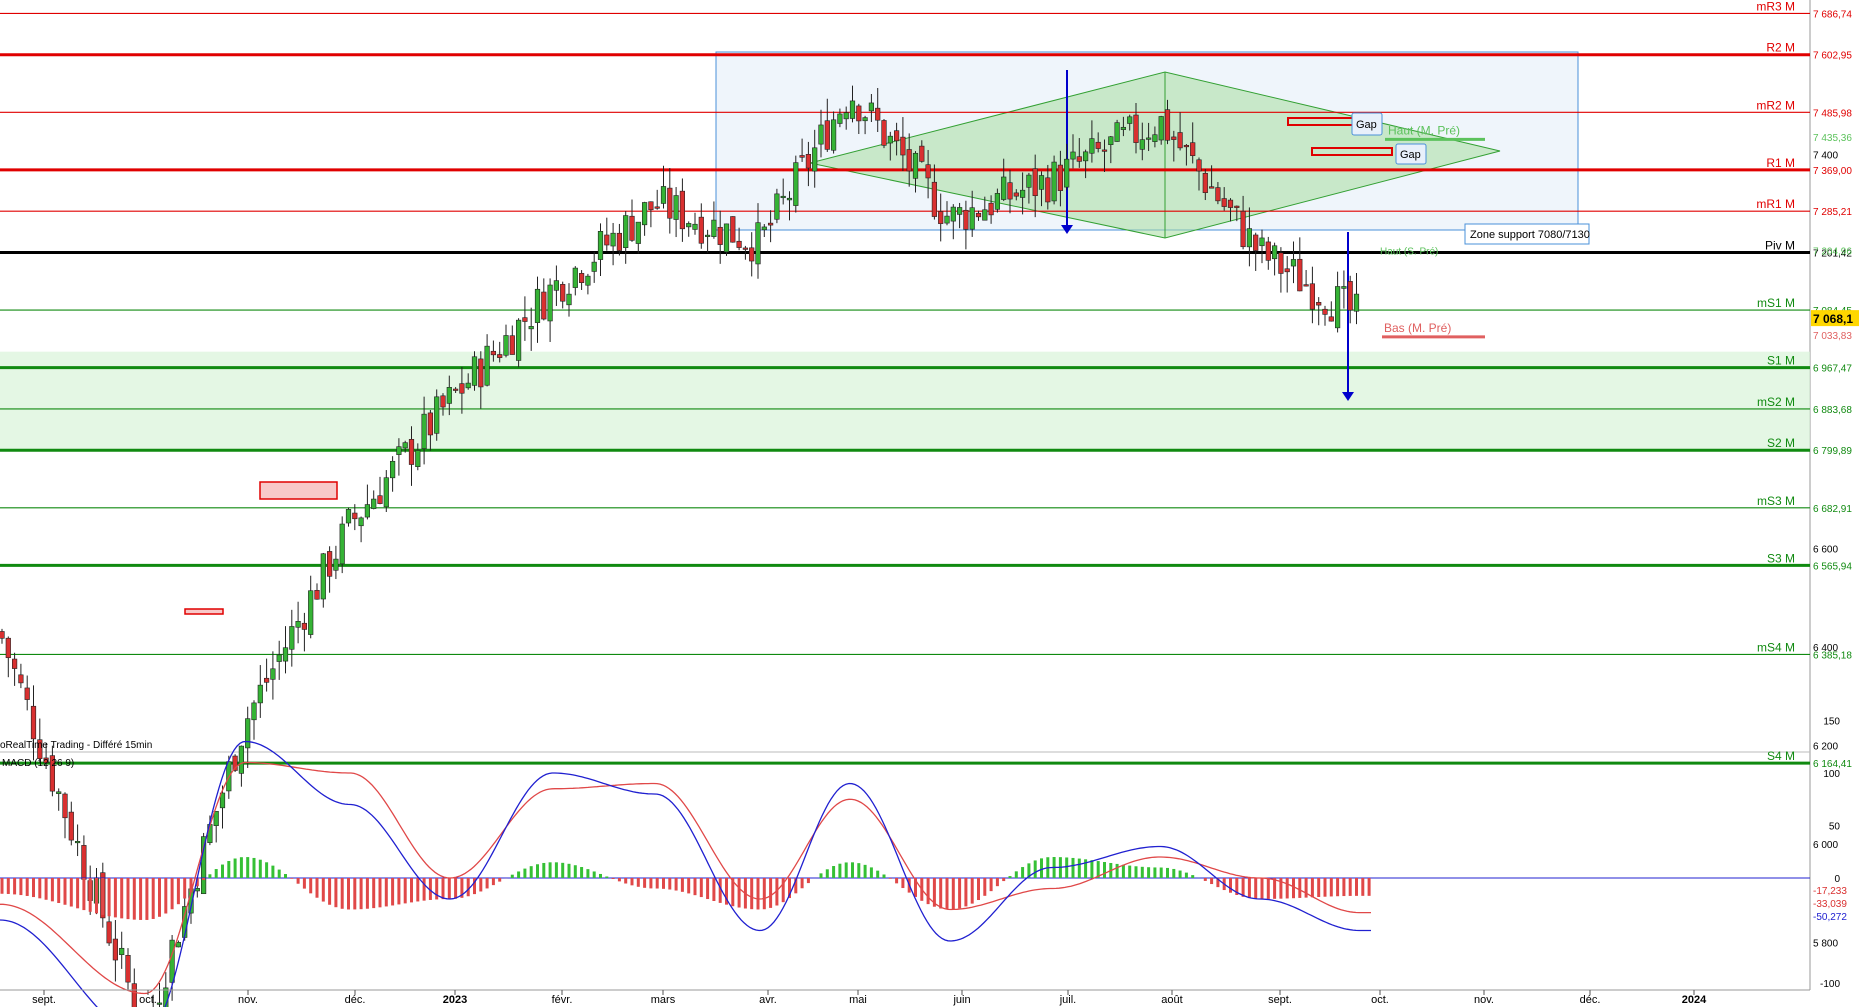  Describe the element at coordinates (1366, 125) in the screenshot. I see `gap-label: Gap` at that location.